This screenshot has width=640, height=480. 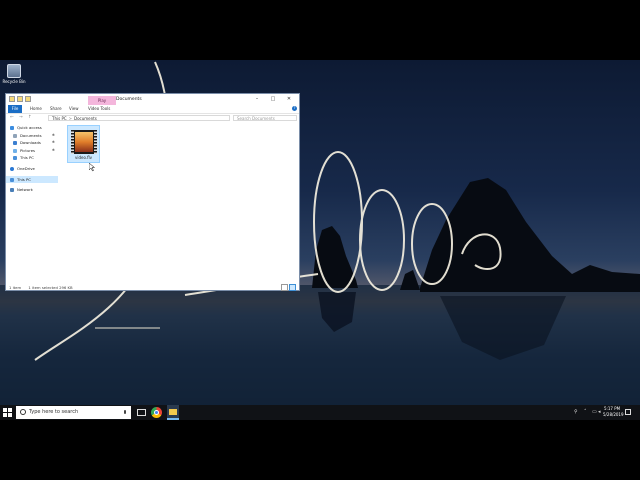 I want to click on taskbar-search-placeholder: Type here to search, so click(x=54, y=412).